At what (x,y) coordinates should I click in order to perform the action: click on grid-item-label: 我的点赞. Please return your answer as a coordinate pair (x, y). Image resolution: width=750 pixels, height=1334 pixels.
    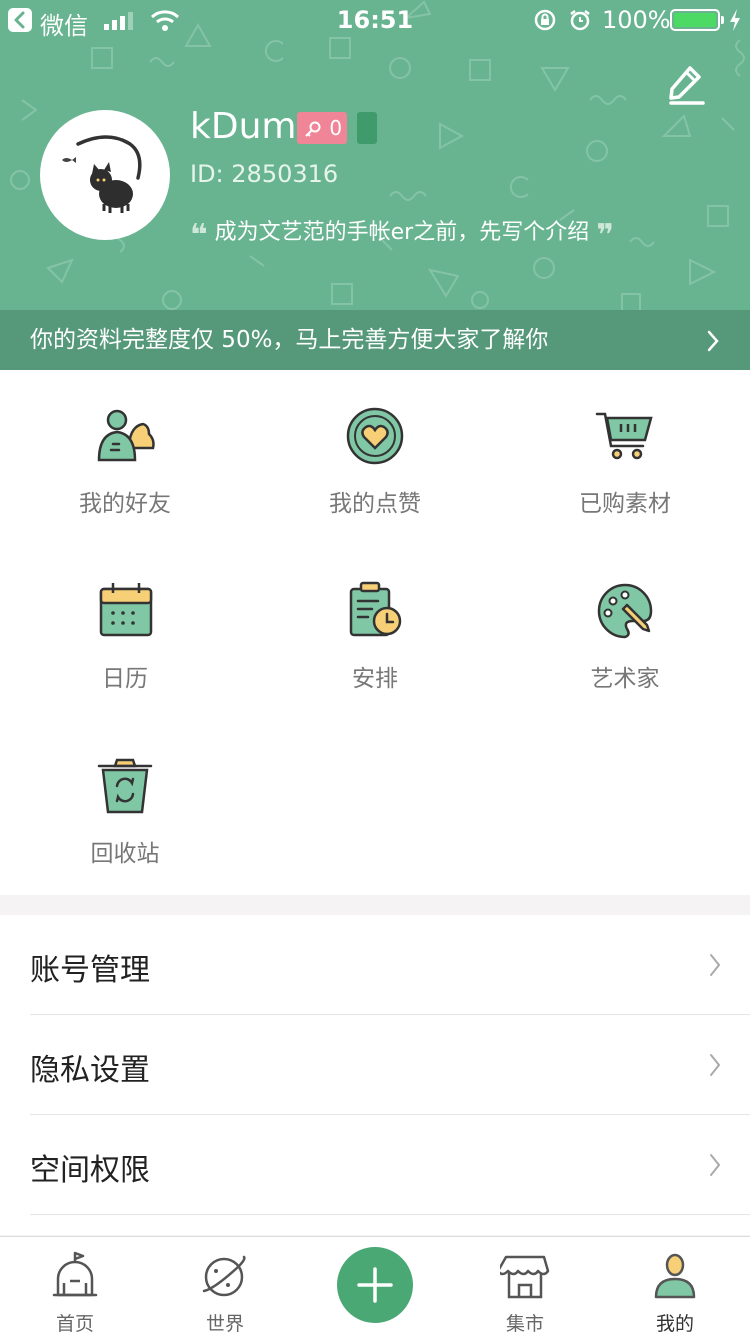
    Looking at the image, I should click on (375, 504).